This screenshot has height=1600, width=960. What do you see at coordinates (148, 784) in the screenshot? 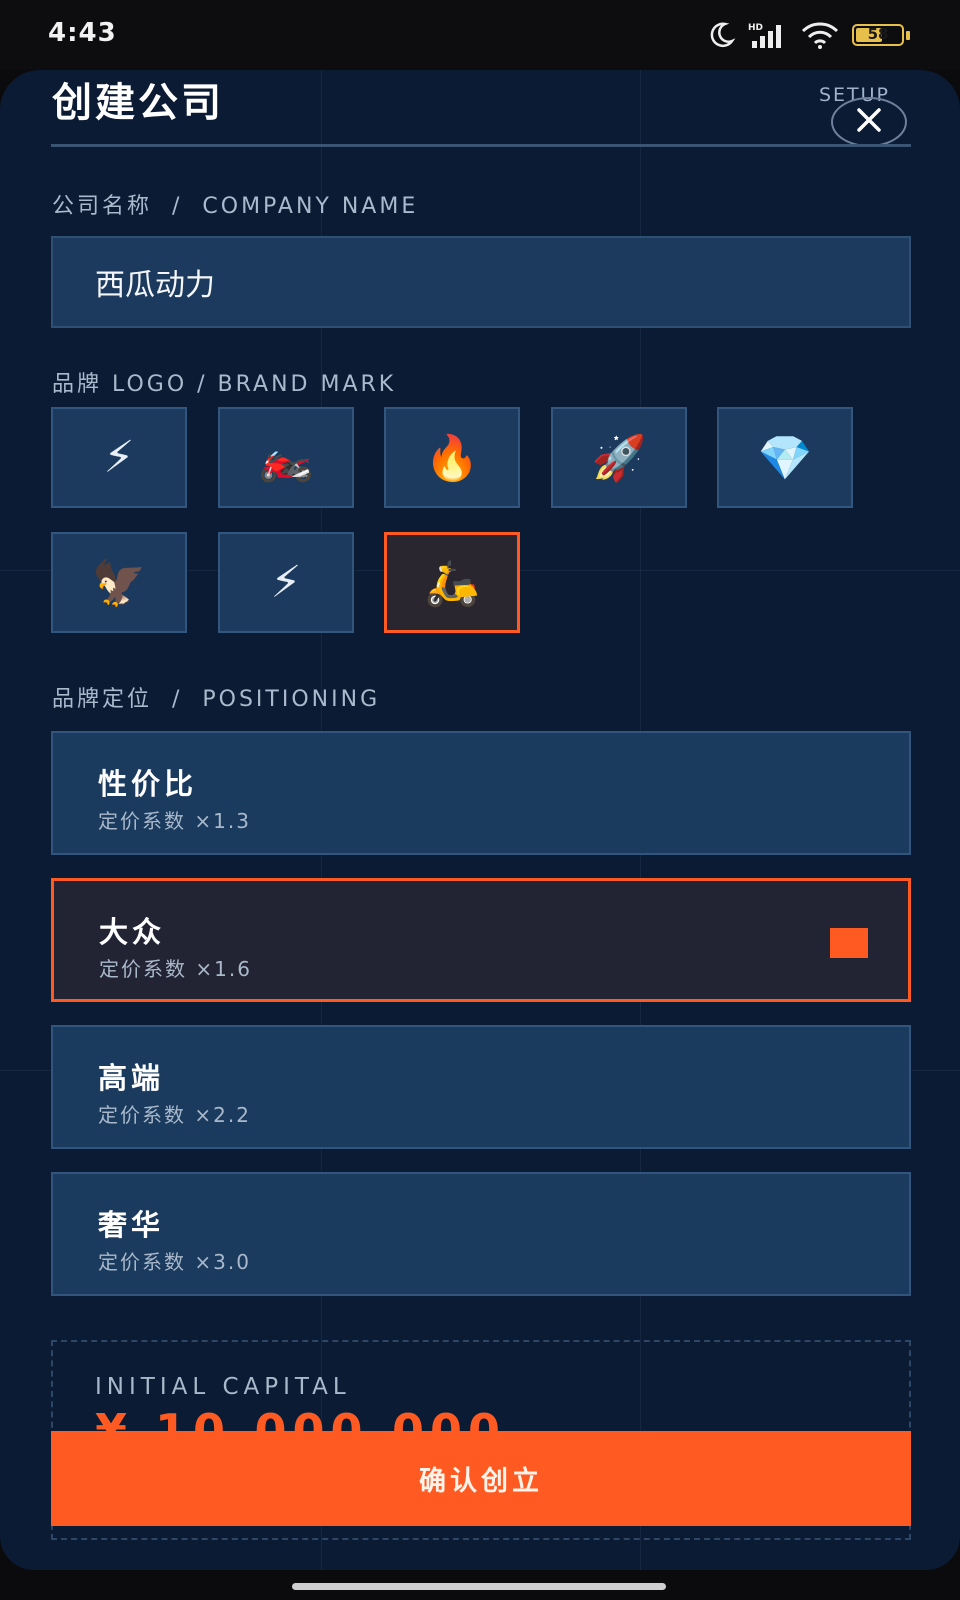
I see `positioning-name: 性价比` at bounding box center [148, 784].